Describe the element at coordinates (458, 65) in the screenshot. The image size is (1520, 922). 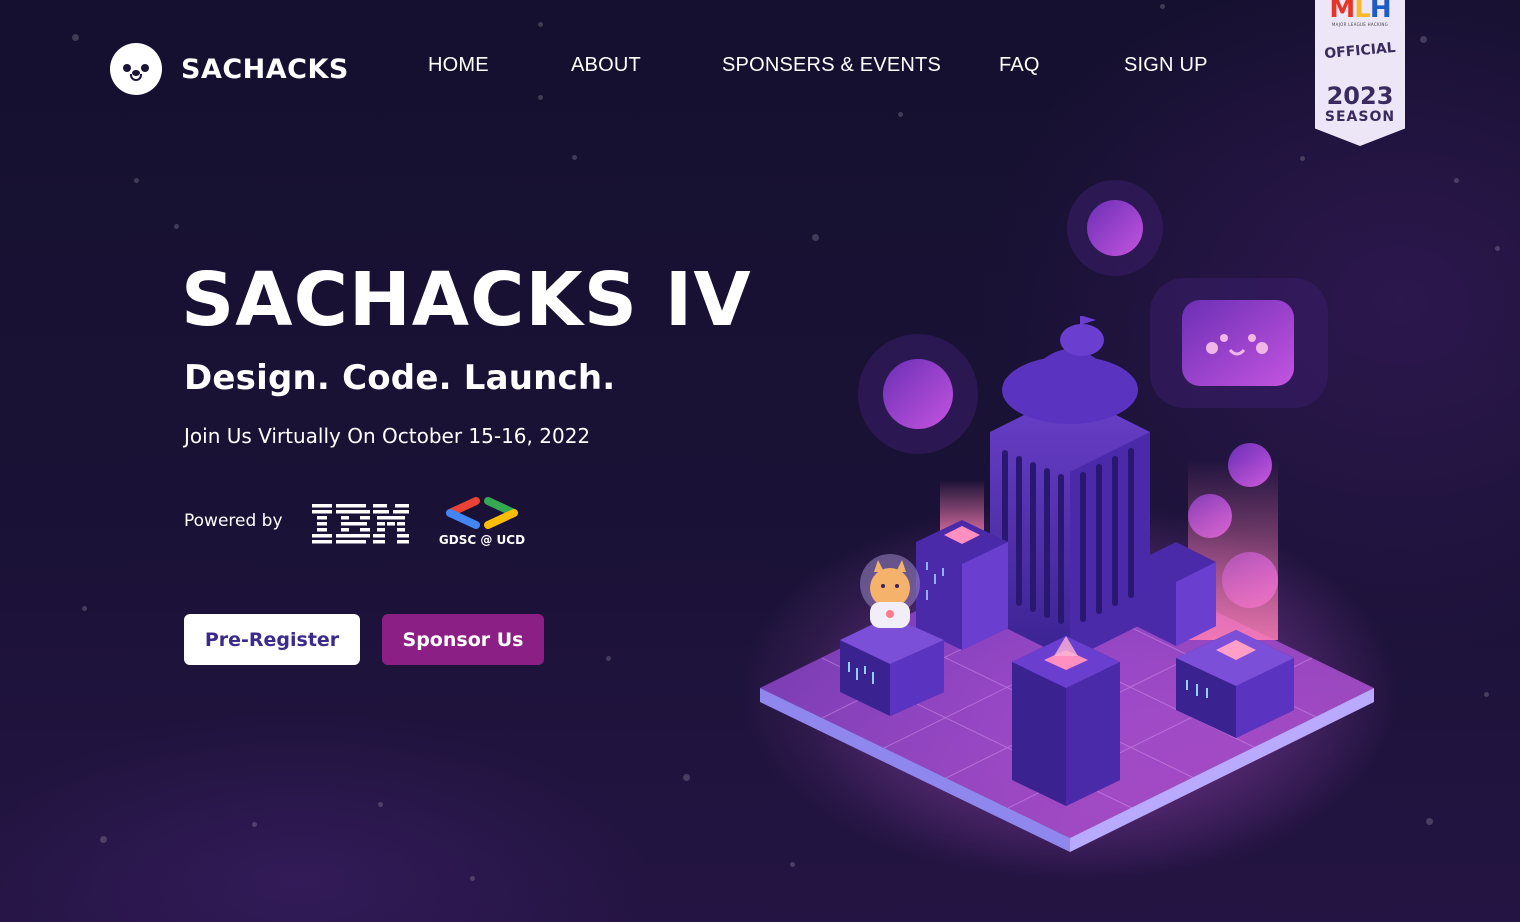
I see `nav-home: HOME` at that location.